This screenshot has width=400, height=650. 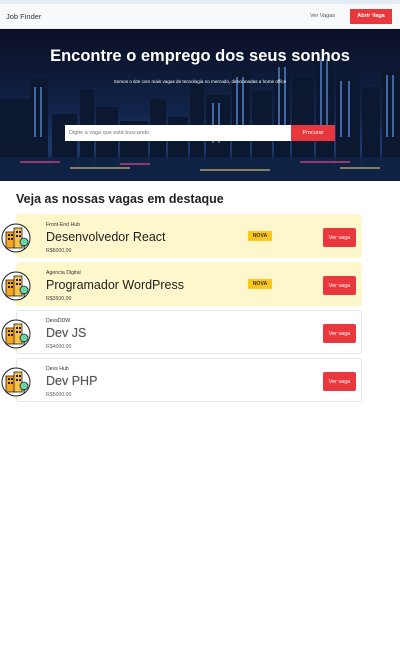 What do you see at coordinates (66, 333) in the screenshot?
I see `job-title: Dev JS` at bounding box center [66, 333].